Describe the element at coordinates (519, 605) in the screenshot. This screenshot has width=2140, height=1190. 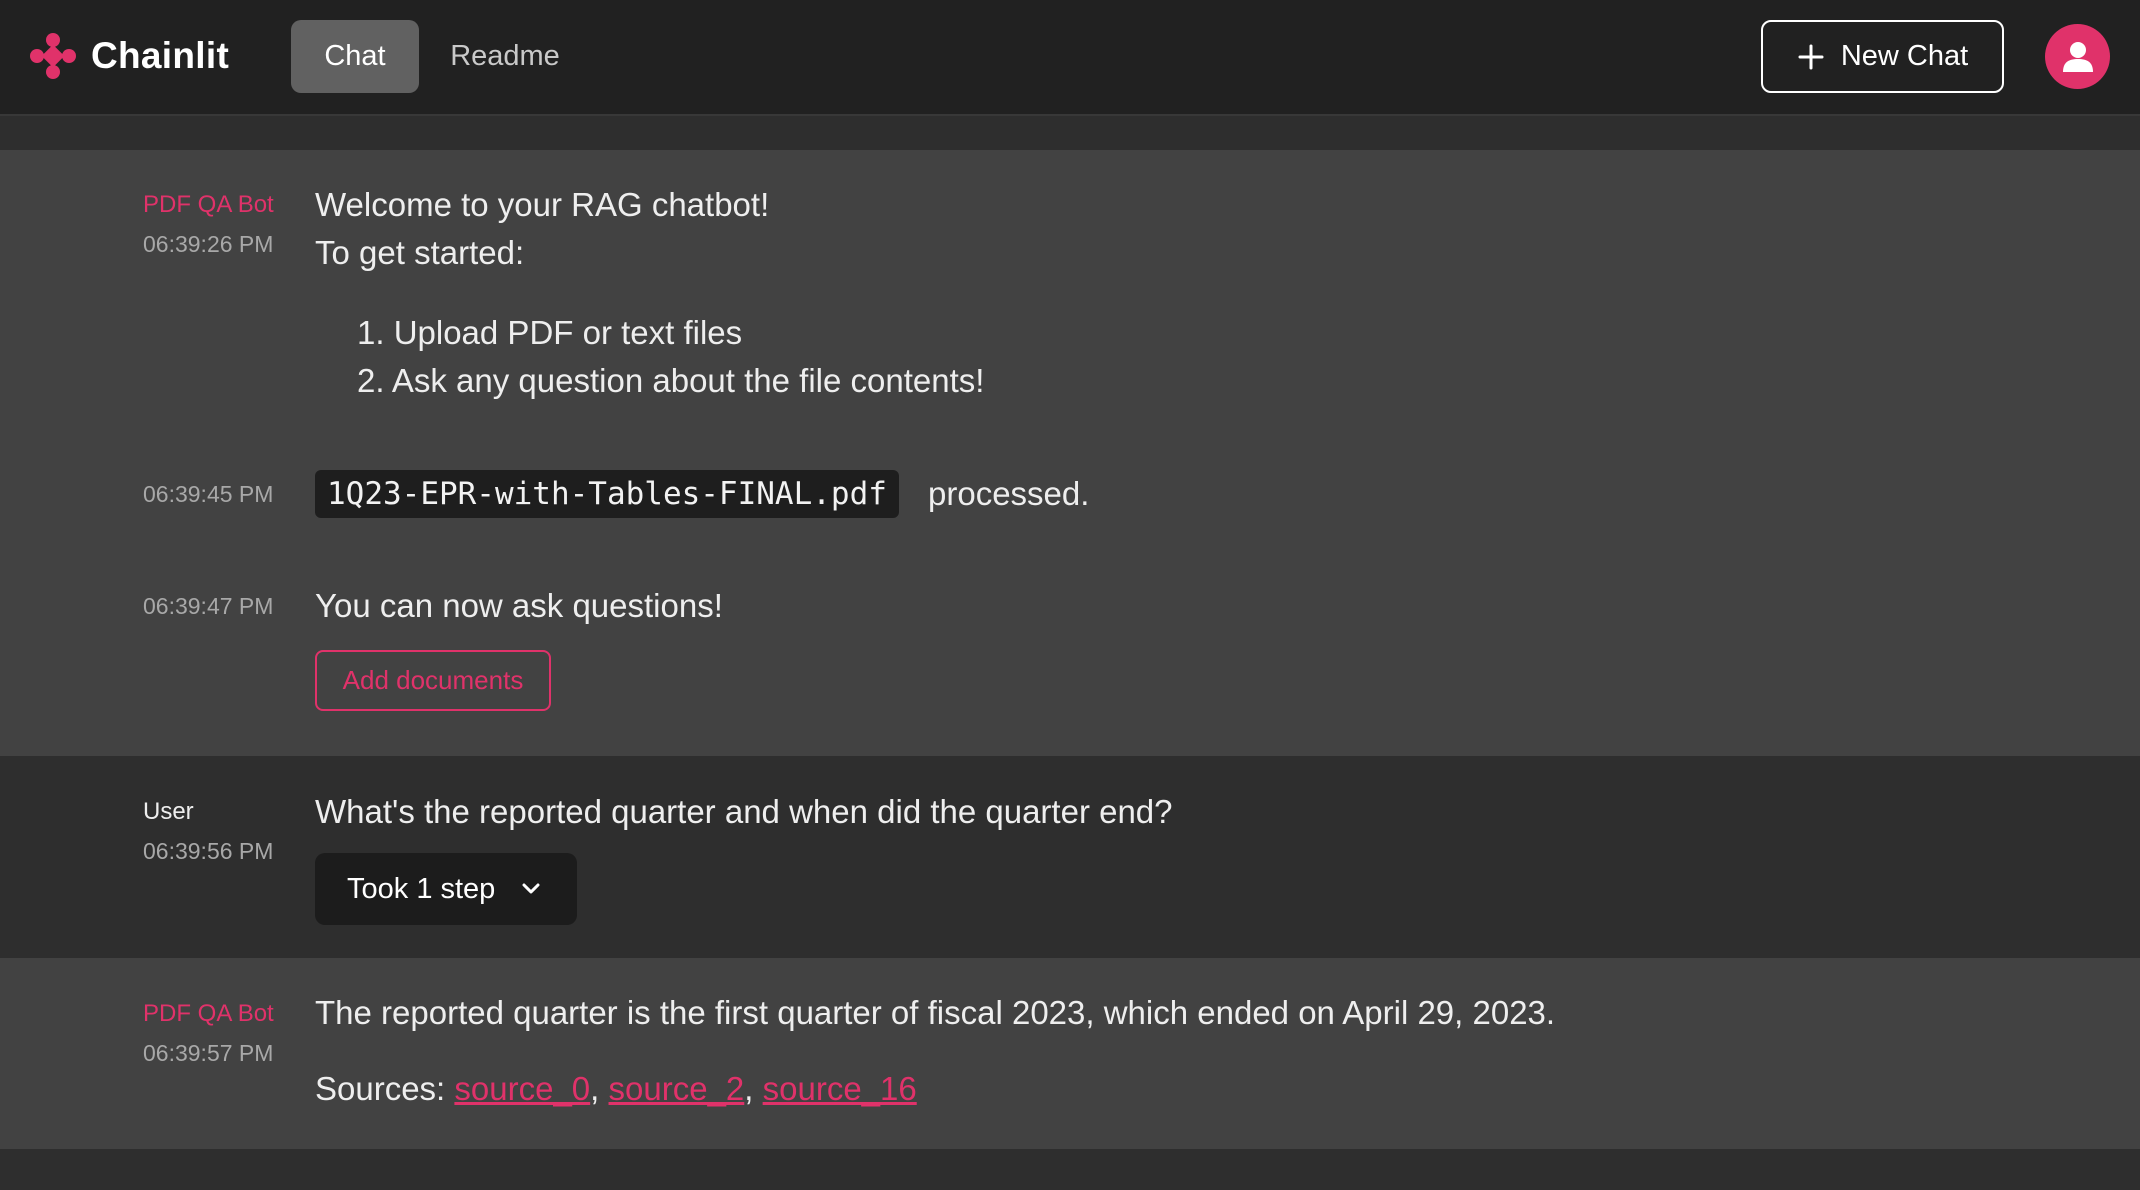
I see `message-text: You can now ask questions!` at that location.